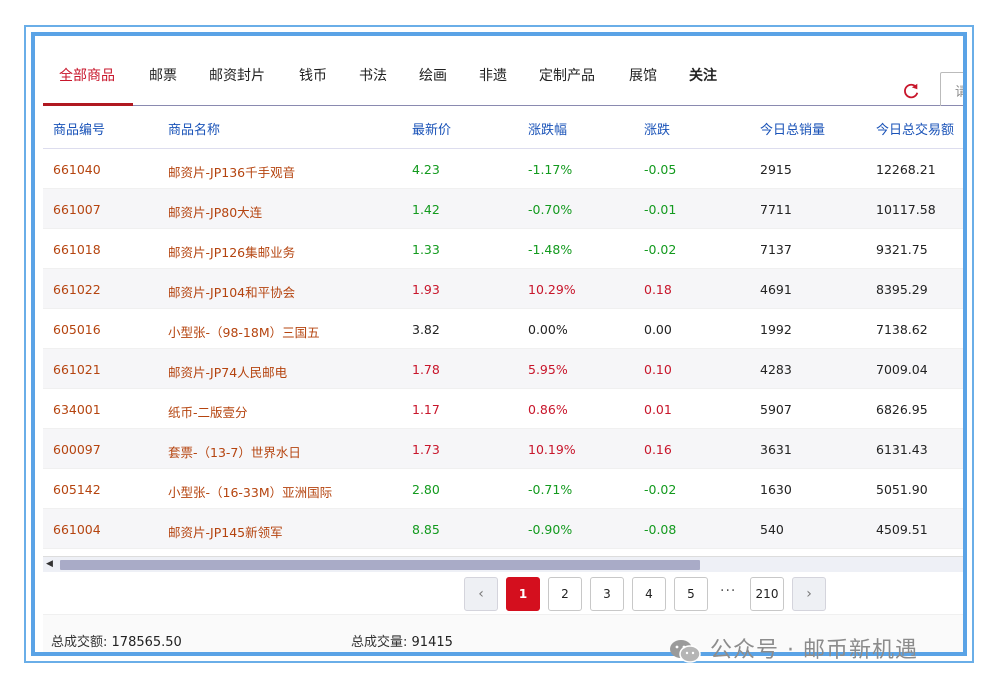 This screenshot has width=998, height=687. What do you see at coordinates (902, 249) in the screenshot?
I see `daily-amount: 9321.75` at bounding box center [902, 249].